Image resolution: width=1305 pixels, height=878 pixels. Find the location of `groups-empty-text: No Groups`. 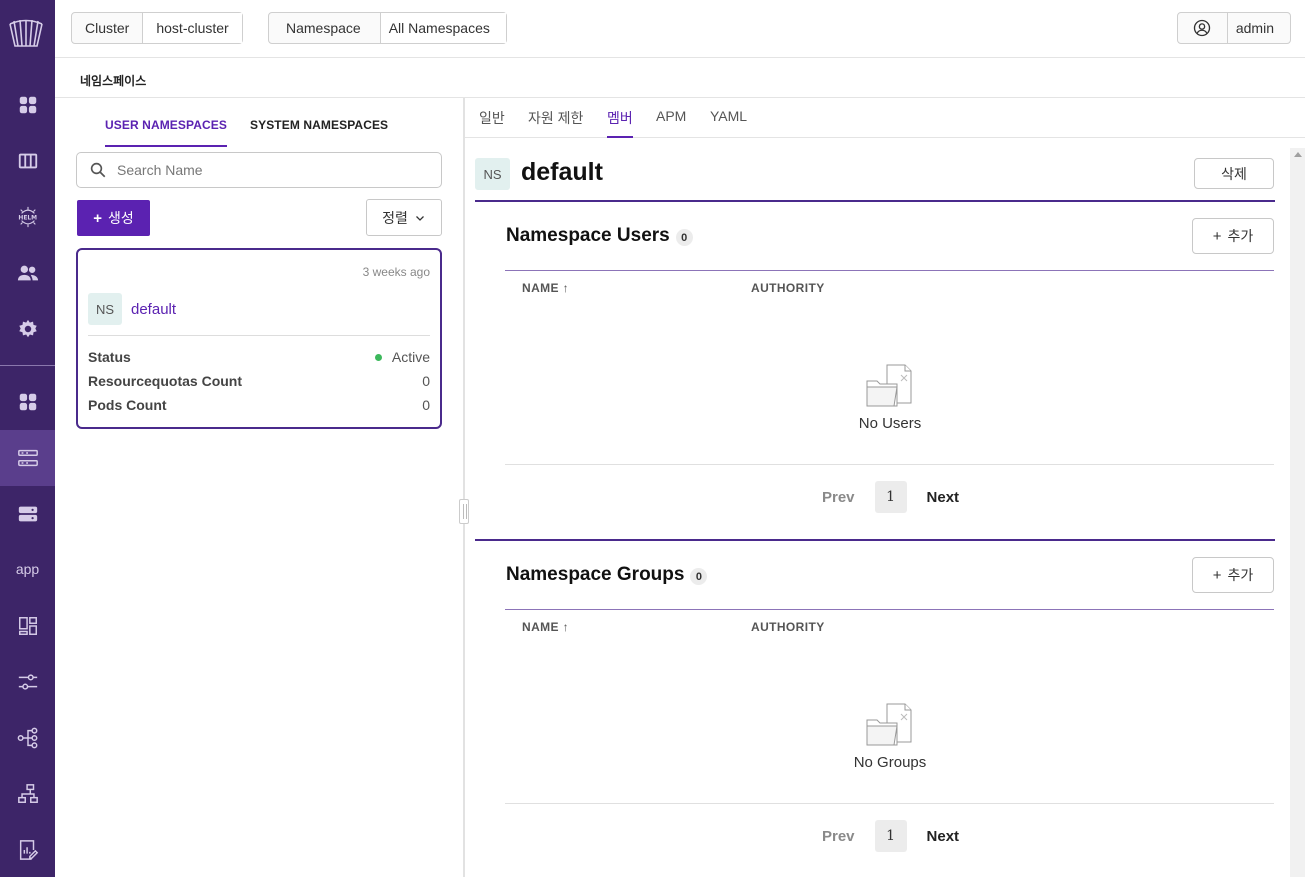

groups-empty-text: No Groups is located at coordinates (890, 762).